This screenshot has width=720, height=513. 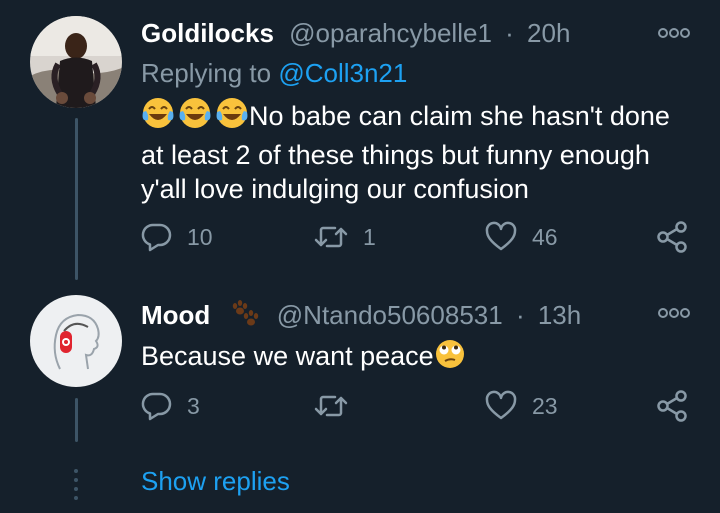 I want to click on like-count: 46, so click(x=545, y=236).